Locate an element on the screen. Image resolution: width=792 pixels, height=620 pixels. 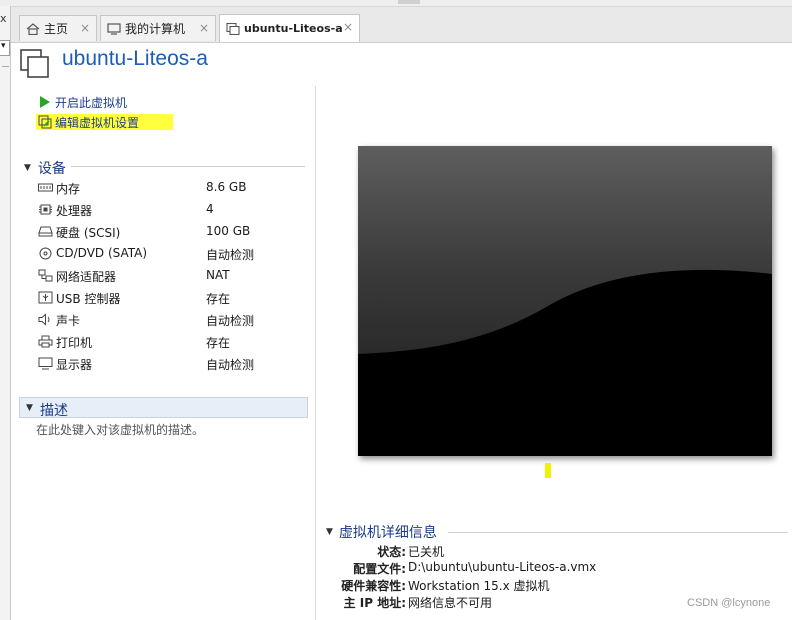
text-cursor-mark is located at coordinates (548, 470).